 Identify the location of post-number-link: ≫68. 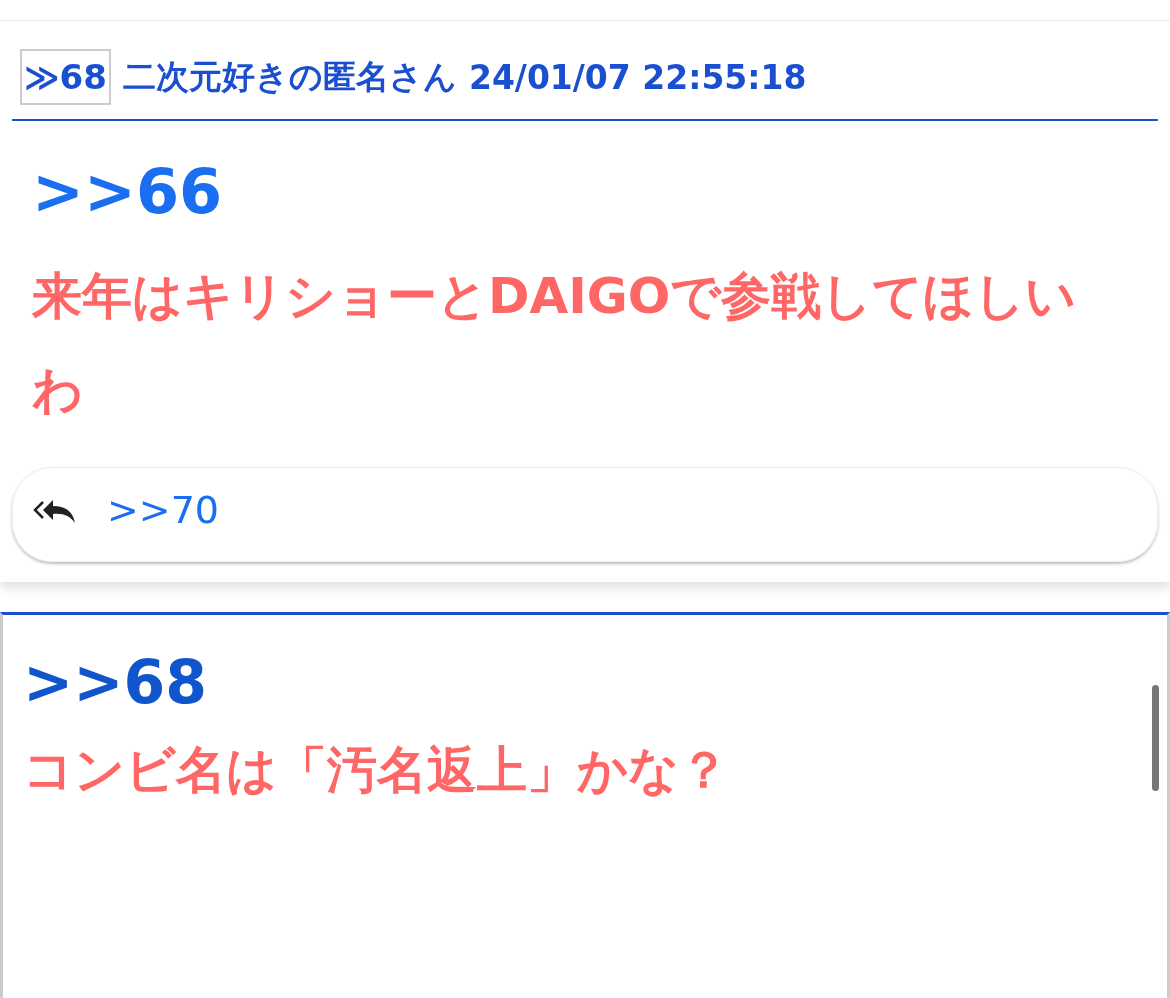
(65, 77).